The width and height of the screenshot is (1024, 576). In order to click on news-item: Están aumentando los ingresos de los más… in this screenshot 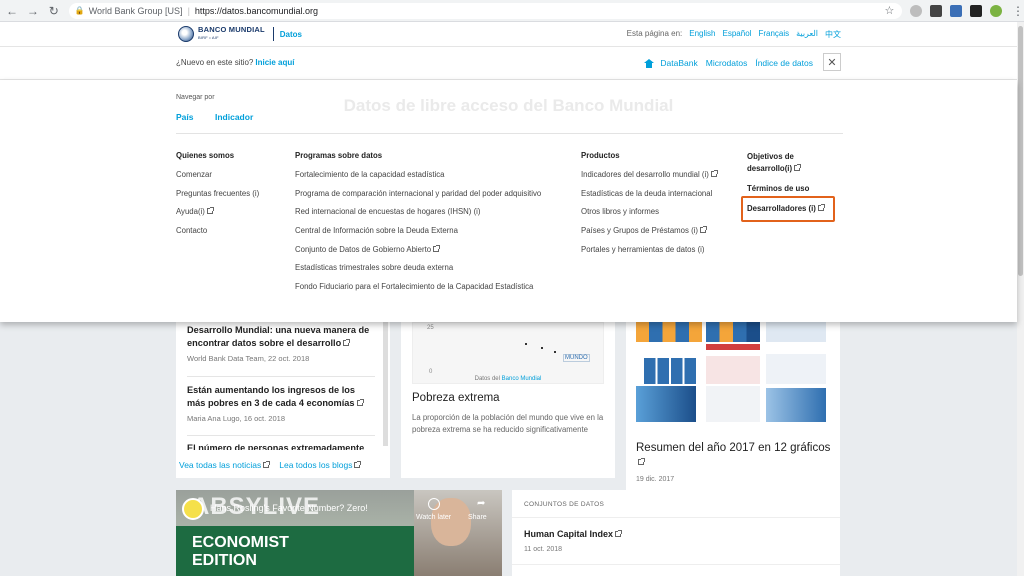, I will do `click(281, 403)`.